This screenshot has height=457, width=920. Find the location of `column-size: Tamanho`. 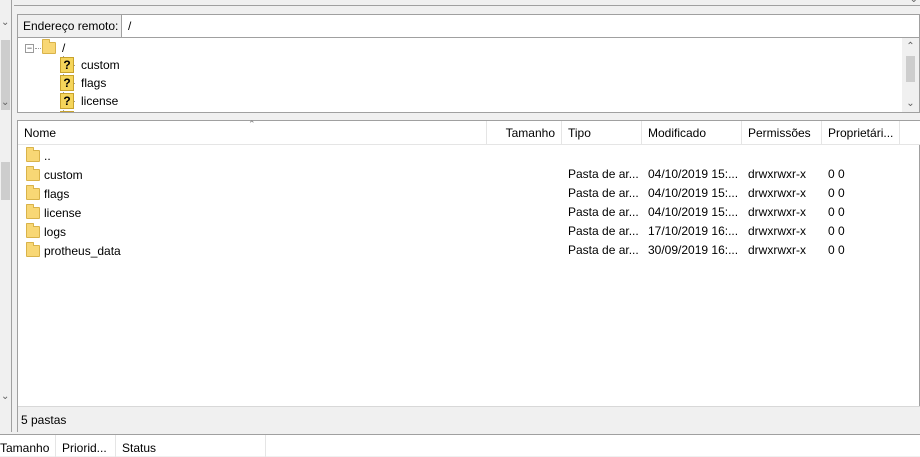

column-size: Tamanho is located at coordinates (524, 133).